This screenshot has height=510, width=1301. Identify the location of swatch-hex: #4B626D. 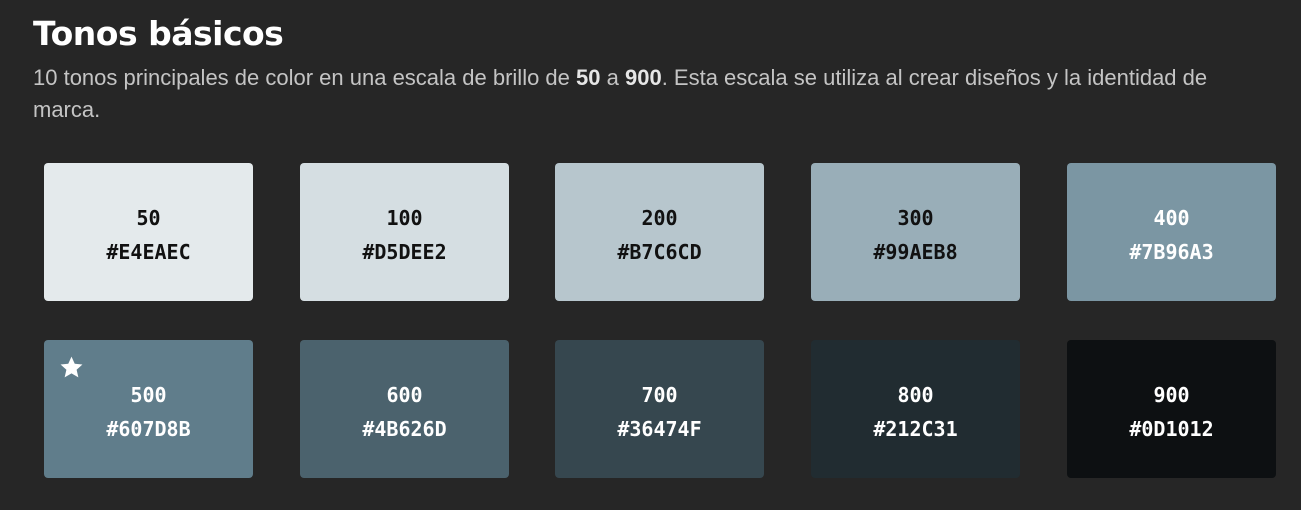
(404, 429).